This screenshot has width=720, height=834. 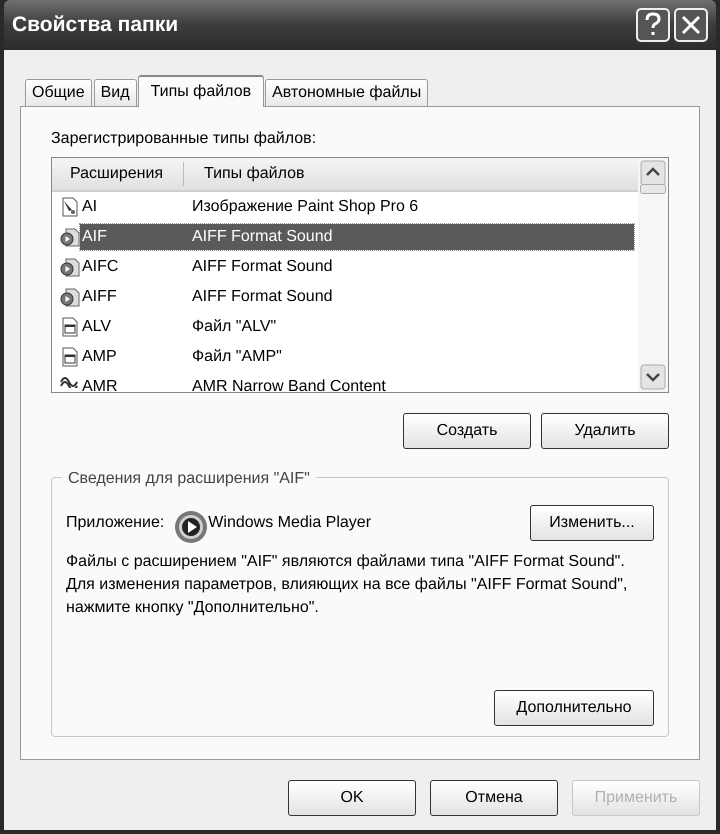 I want to click on table-cell-text: AIF, so click(x=94, y=237).